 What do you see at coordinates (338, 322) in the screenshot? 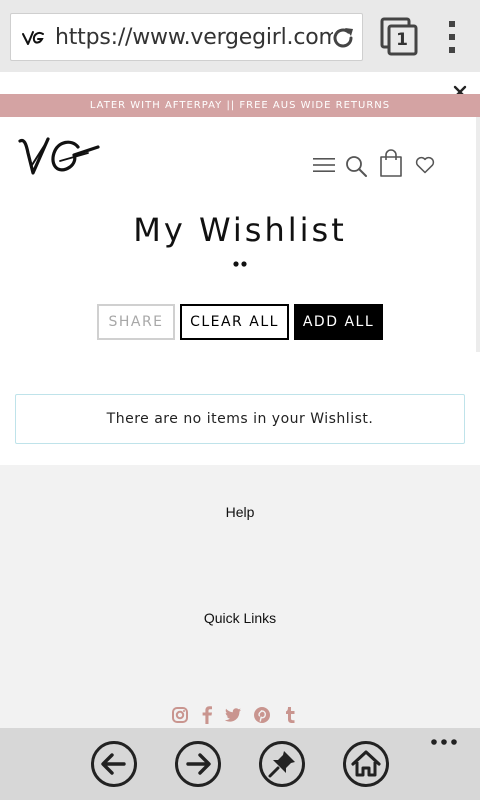
I see `add-all-button: ADD ALL` at bounding box center [338, 322].